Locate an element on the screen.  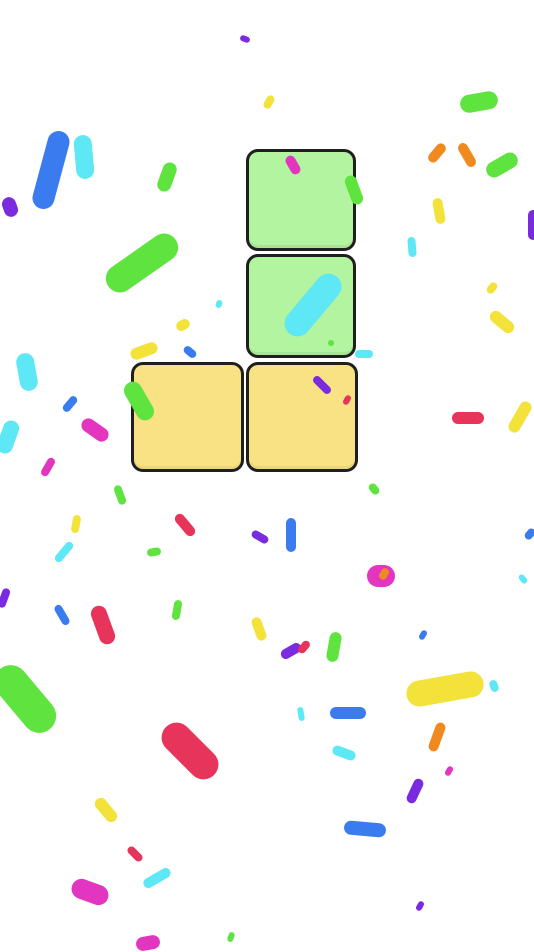
block-tile-green-top is located at coordinates (301, 200).